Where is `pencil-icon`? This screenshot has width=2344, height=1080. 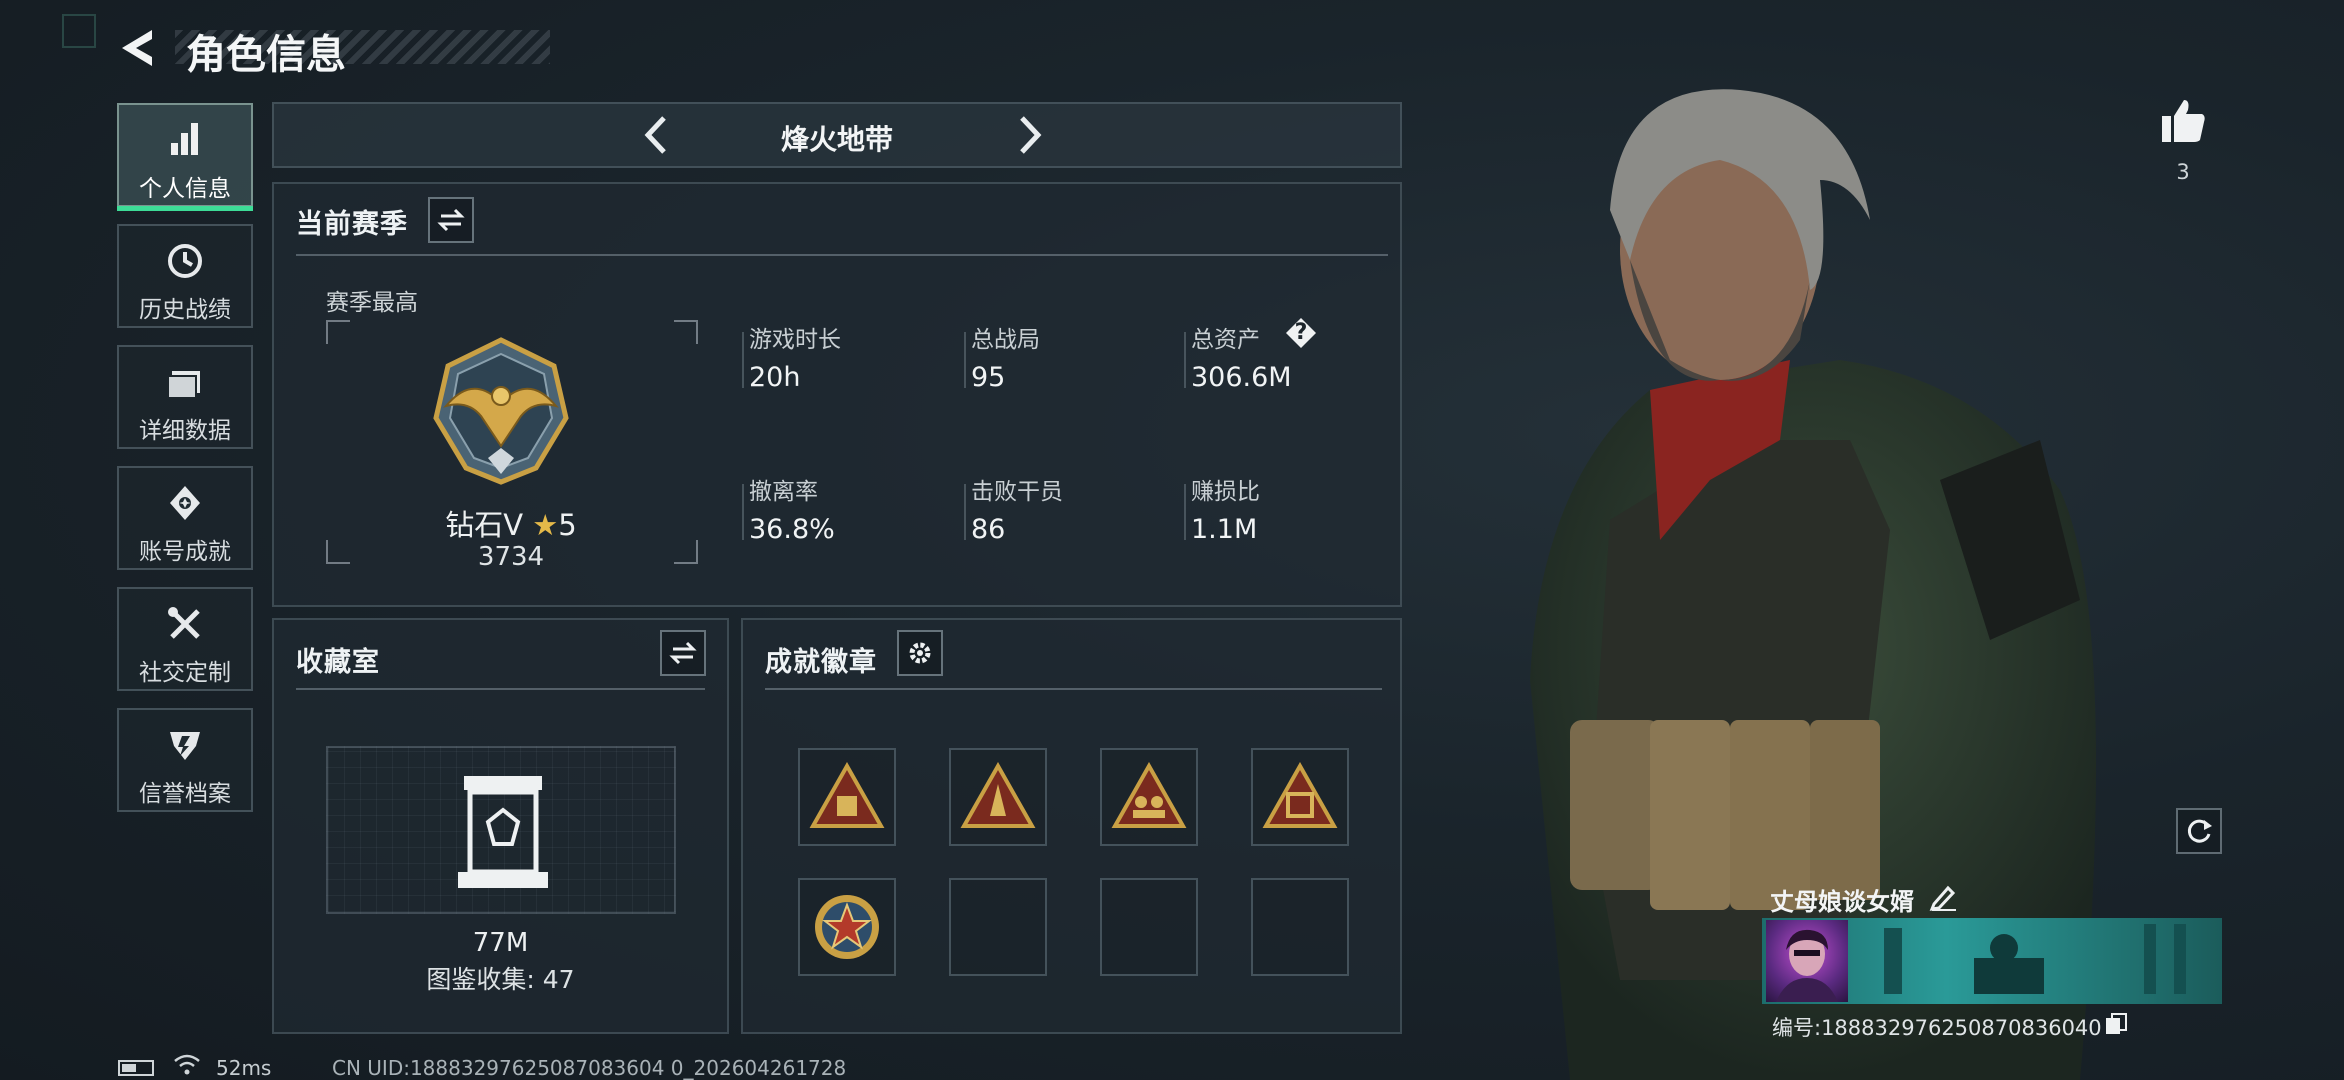 pencil-icon is located at coordinates (1942, 898).